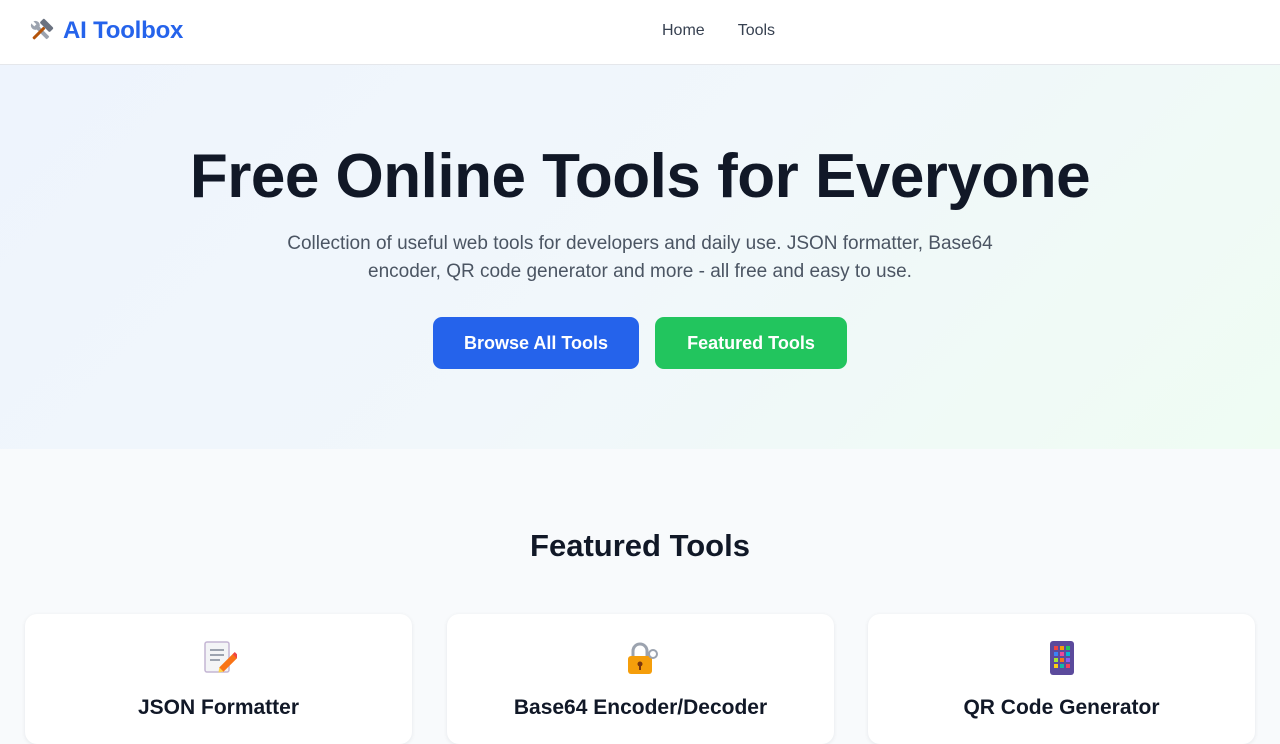  I want to click on memo-icon, so click(220, 657).